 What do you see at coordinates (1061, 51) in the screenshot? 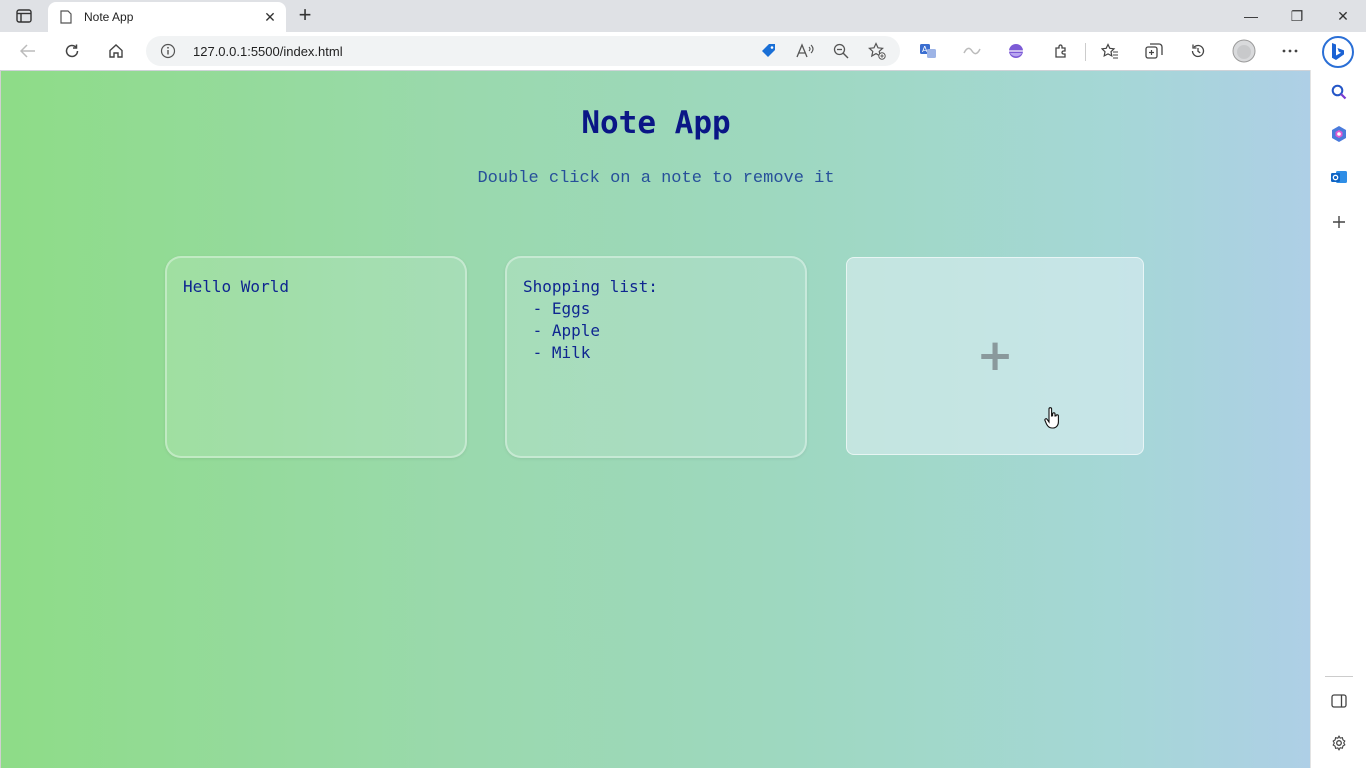
I see `extensions-icon` at bounding box center [1061, 51].